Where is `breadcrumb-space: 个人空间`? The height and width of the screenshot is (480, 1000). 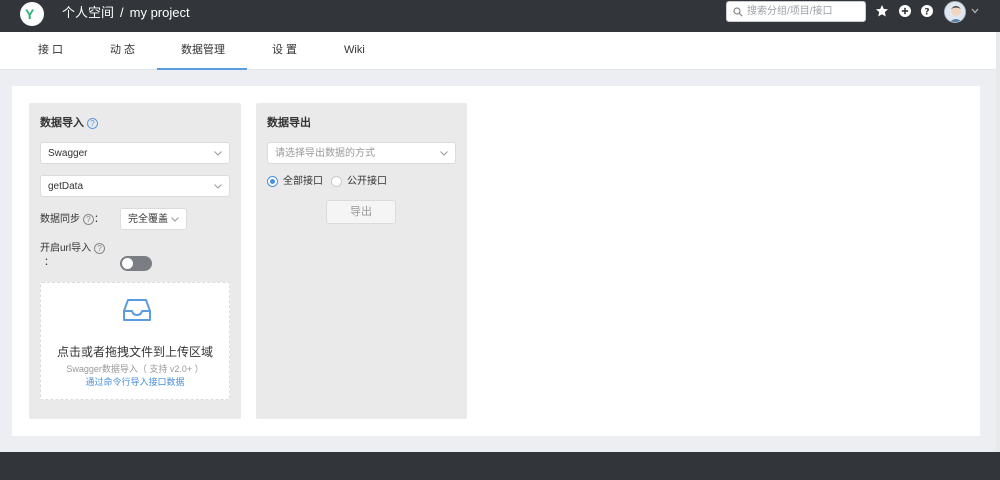 breadcrumb-space: 个人空间 is located at coordinates (88, 12).